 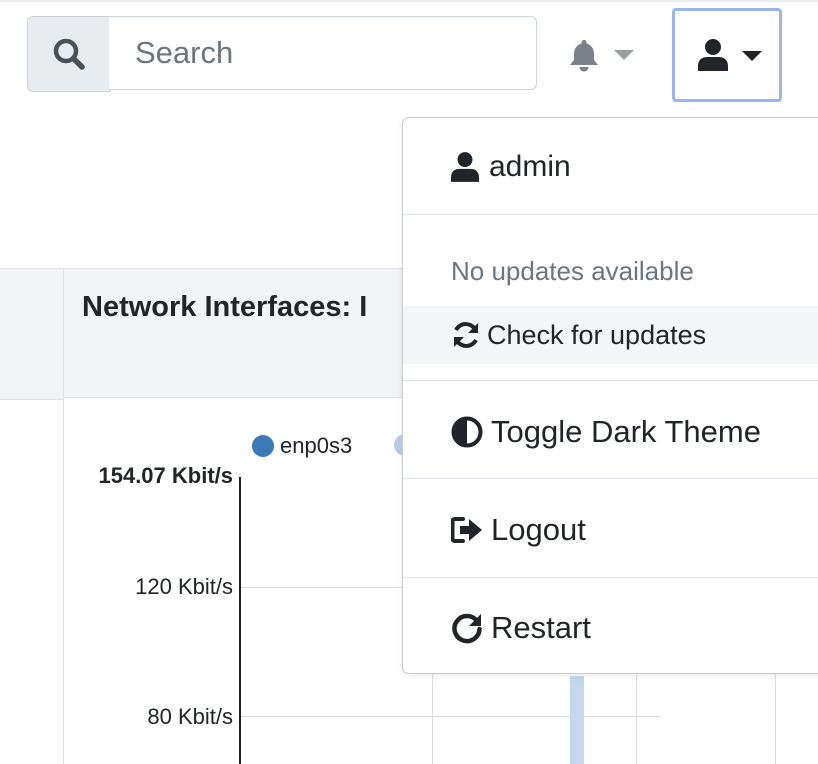 I want to click on card-title: Network Interfaces: I, so click(x=225, y=307).